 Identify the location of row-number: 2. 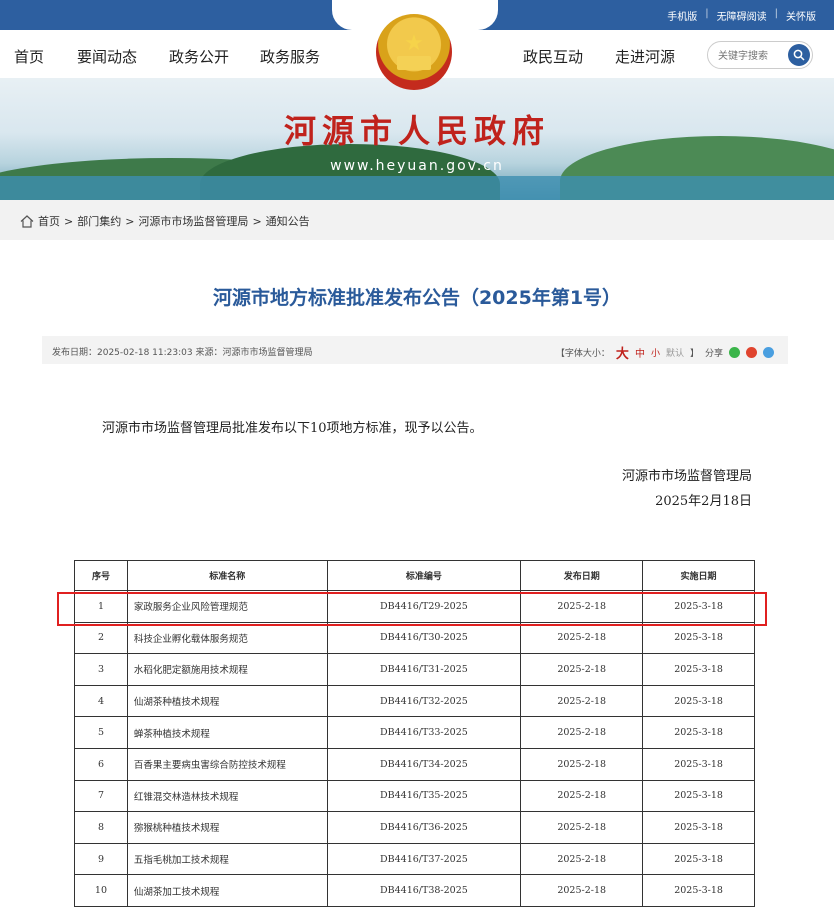
(101, 638).